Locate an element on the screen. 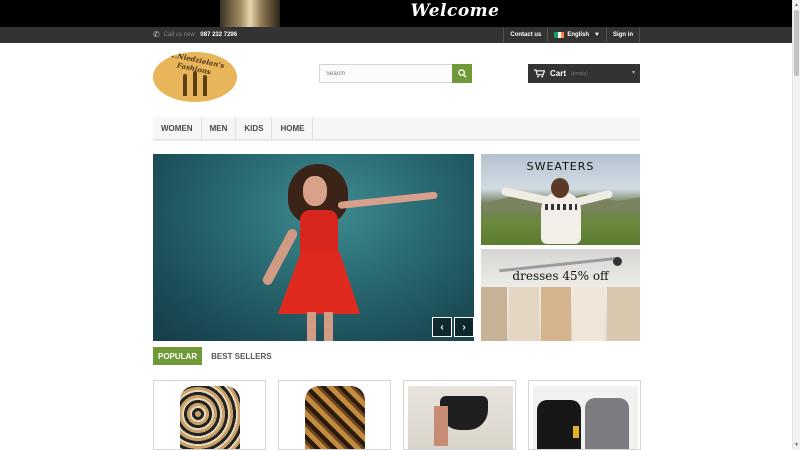 The width and height of the screenshot is (800, 450). search-icon is located at coordinates (462, 73).